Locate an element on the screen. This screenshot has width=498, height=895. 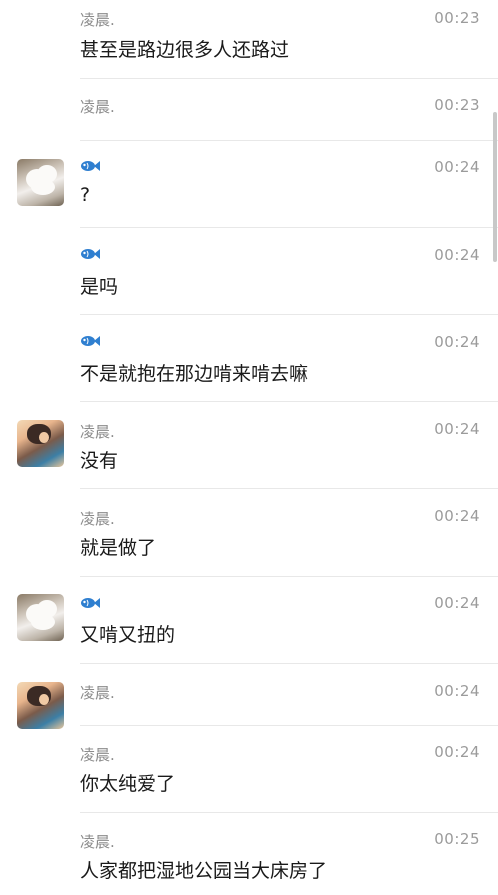
message-text: 不是就抱在那边啃来啃去嘛 is located at coordinates (194, 374).